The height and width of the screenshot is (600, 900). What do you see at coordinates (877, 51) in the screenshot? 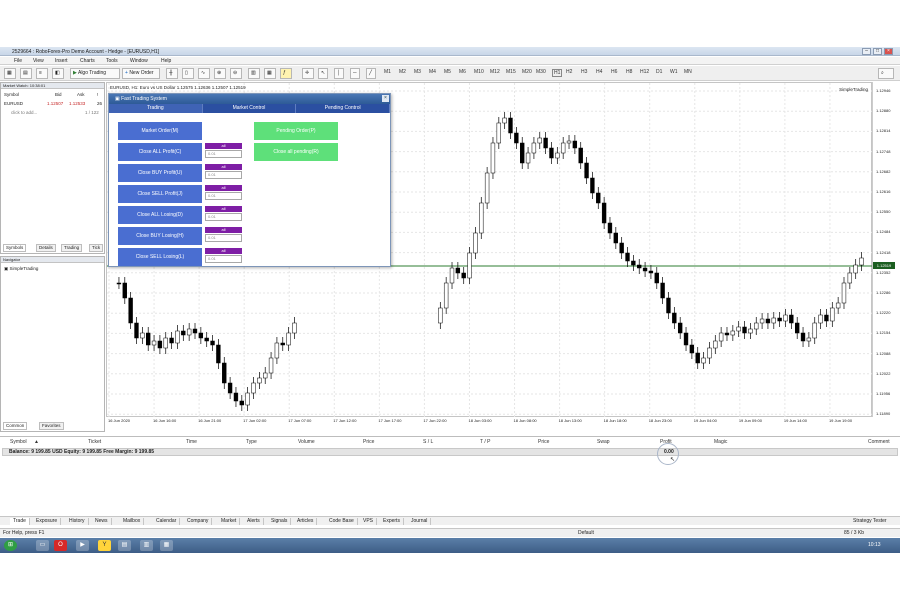
I see `maximize-button: □` at bounding box center [877, 51].